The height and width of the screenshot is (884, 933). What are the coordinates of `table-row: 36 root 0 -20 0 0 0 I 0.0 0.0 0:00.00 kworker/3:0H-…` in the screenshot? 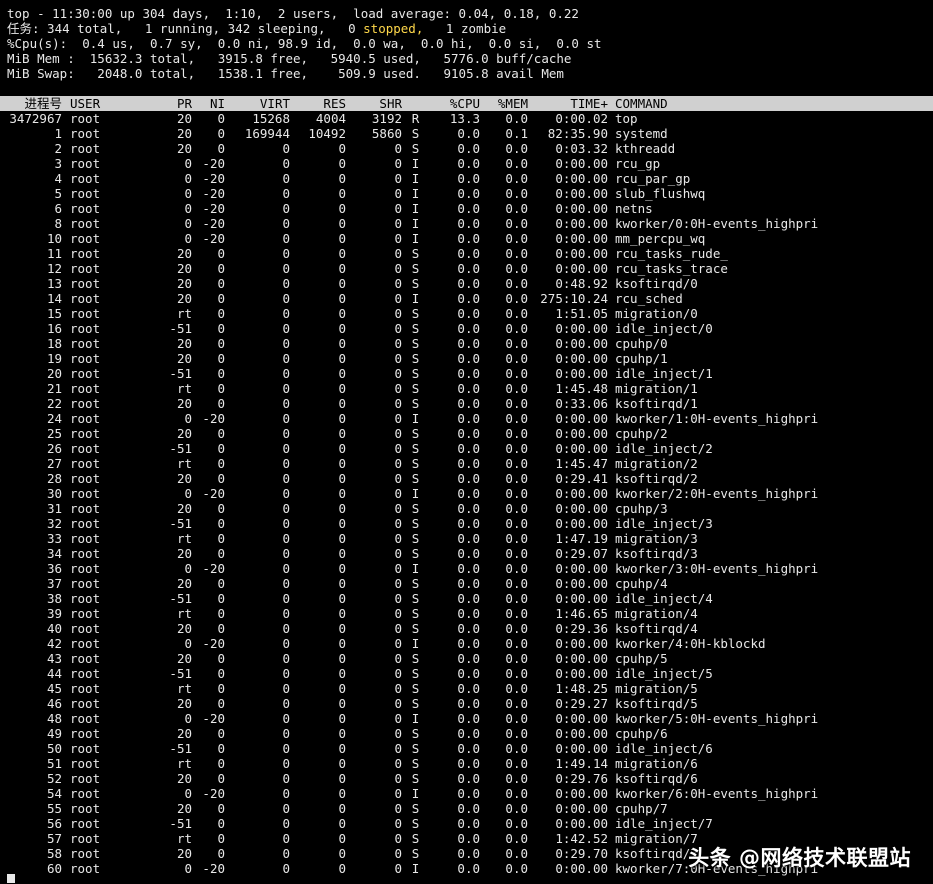 It's located at (466, 568).